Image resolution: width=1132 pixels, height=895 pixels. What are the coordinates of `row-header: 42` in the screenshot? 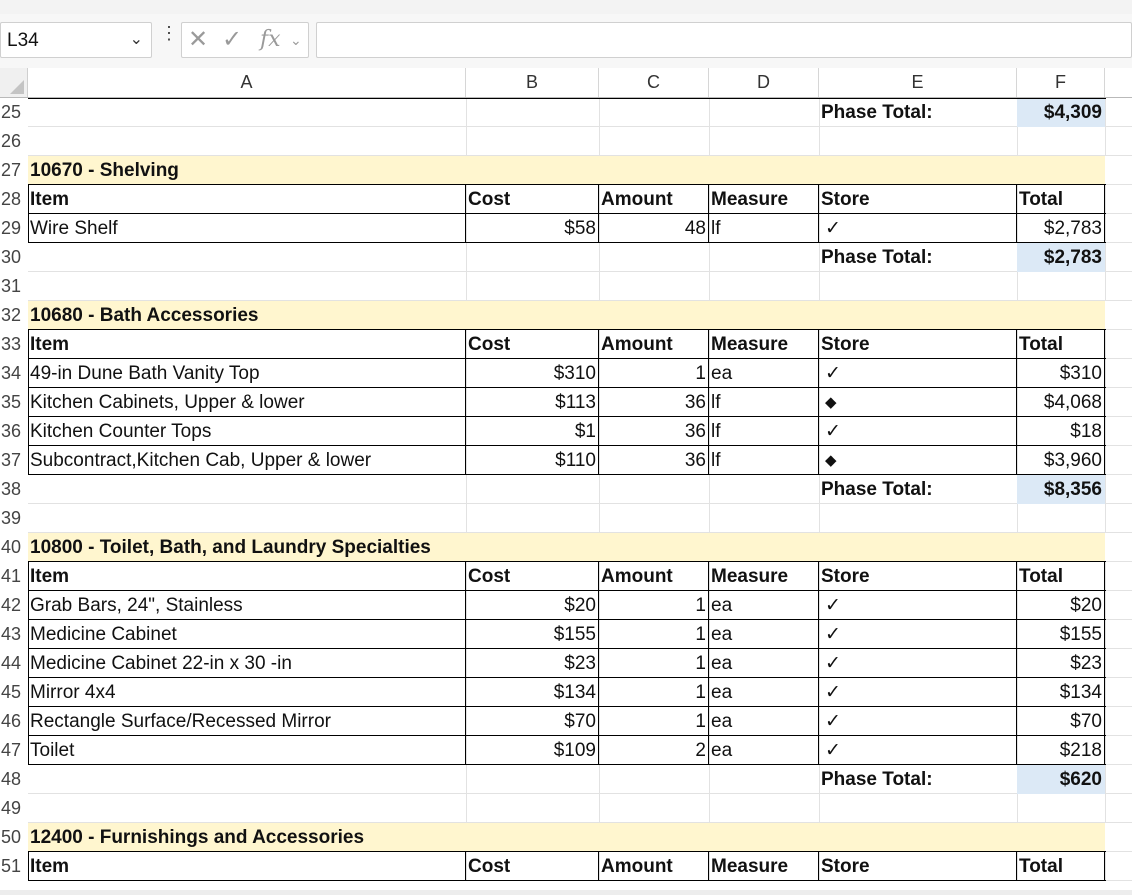 It's located at (14, 605).